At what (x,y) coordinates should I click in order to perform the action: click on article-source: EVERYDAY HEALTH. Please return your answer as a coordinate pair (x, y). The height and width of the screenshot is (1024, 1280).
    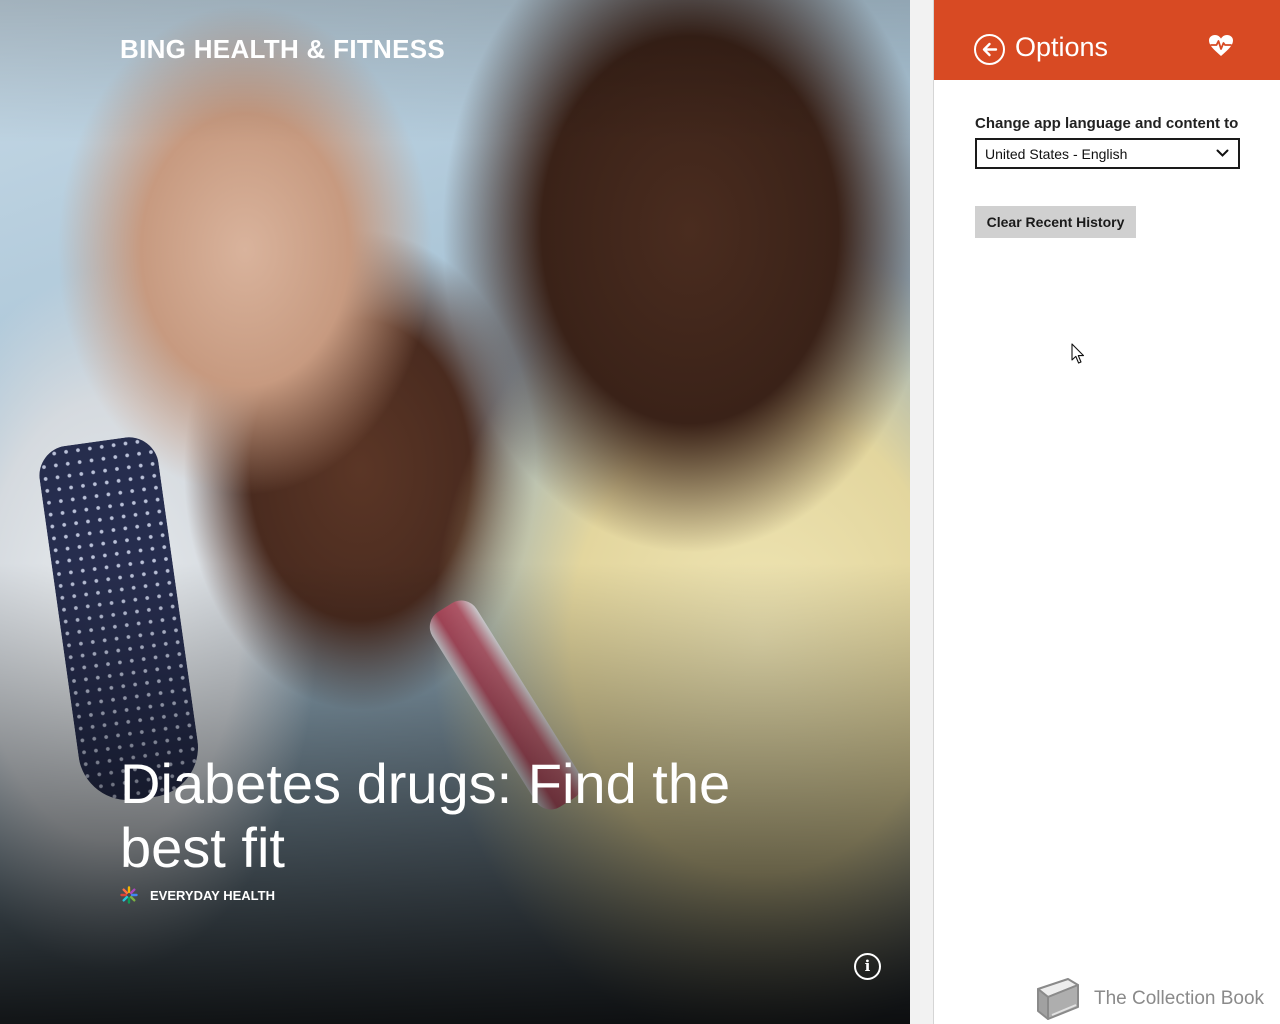
    Looking at the image, I should click on (197, 895).